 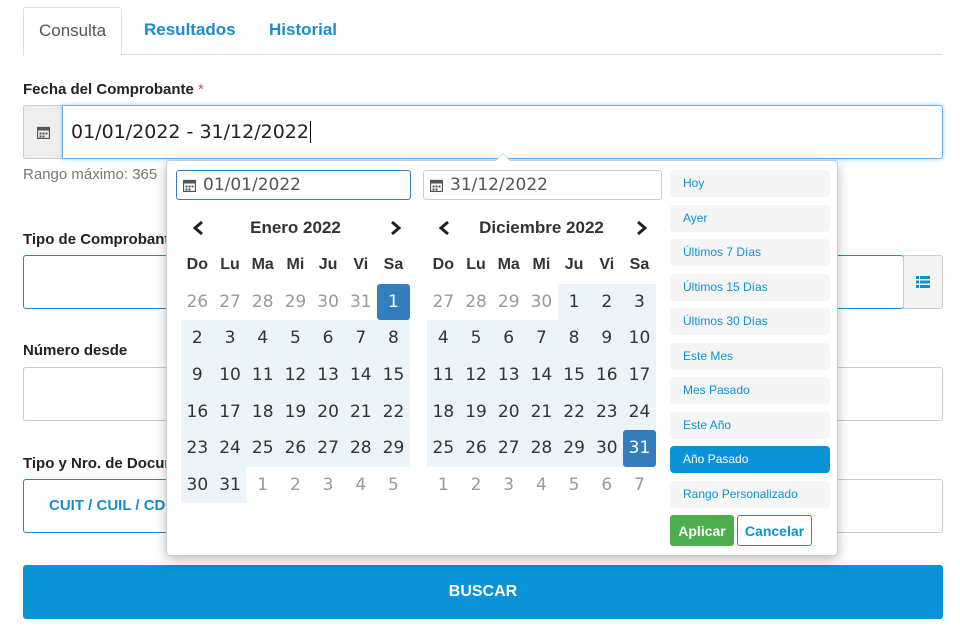 What do you see at coordinates (502, 132) in the screenshot?
I see `fecha-range-input: 01/01/2022 - 31/12/2022` at bounding box center [502, 132].